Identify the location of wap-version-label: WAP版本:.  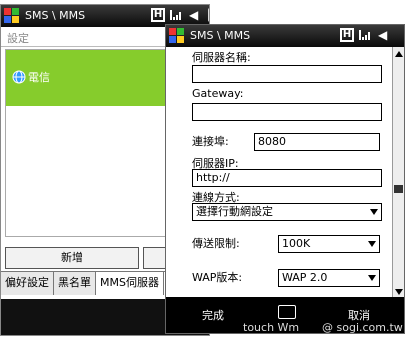
(217, 277).